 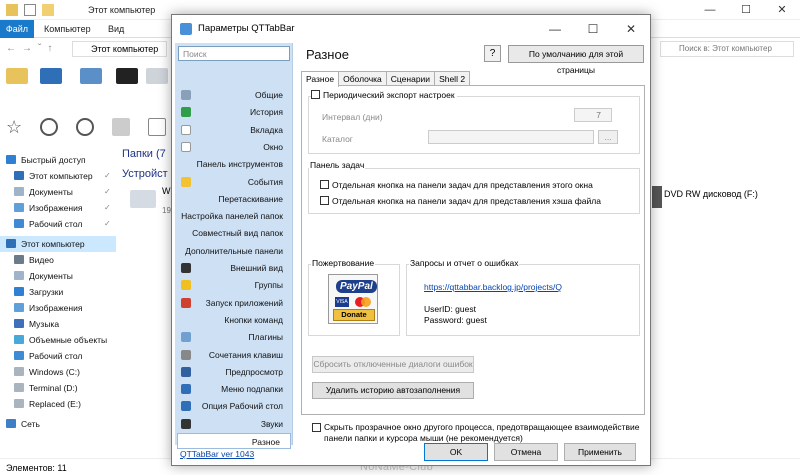 What do you see at coordinates (217, 454) in the screenshot?
I see `version-link: QTTabBar ver 1043` at bounding box center [217, 454].